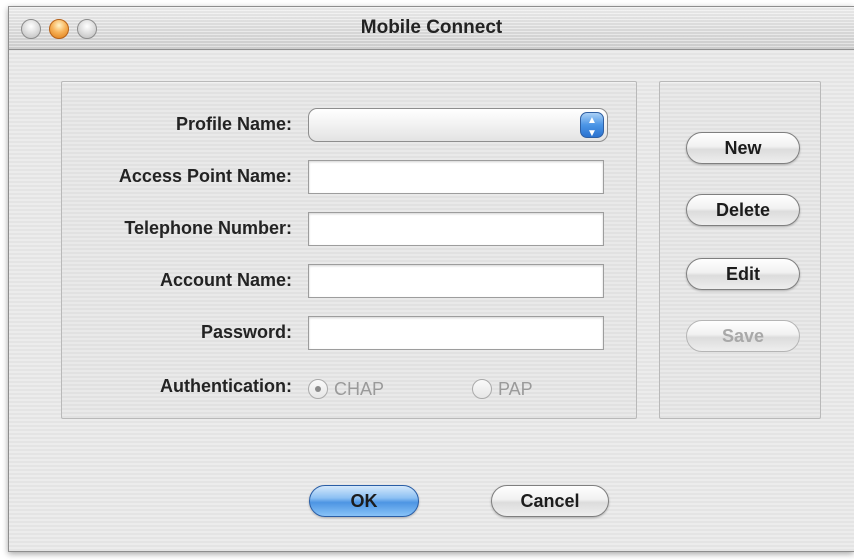 The height and width of the screenshot is (560, 854). I want to click on telephone-number-label: Telephone Number:, so click(208, 228).